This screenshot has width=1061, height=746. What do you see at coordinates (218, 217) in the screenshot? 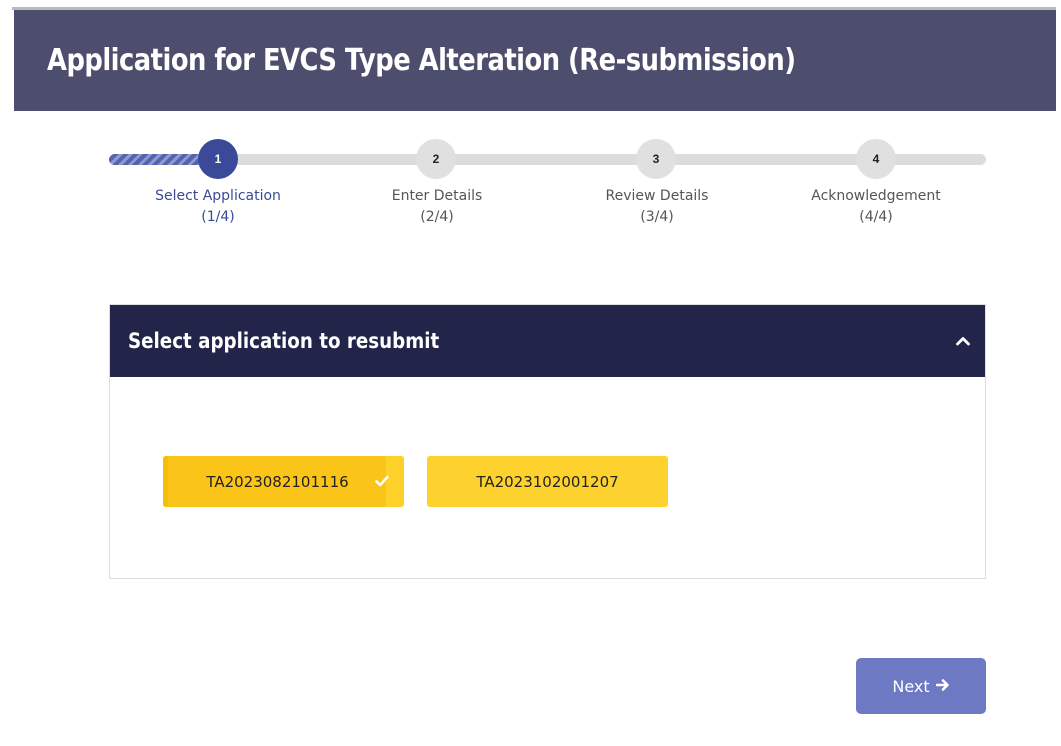
I see `step-1-fraction: (1/4)` at bounding box center [218, 217].